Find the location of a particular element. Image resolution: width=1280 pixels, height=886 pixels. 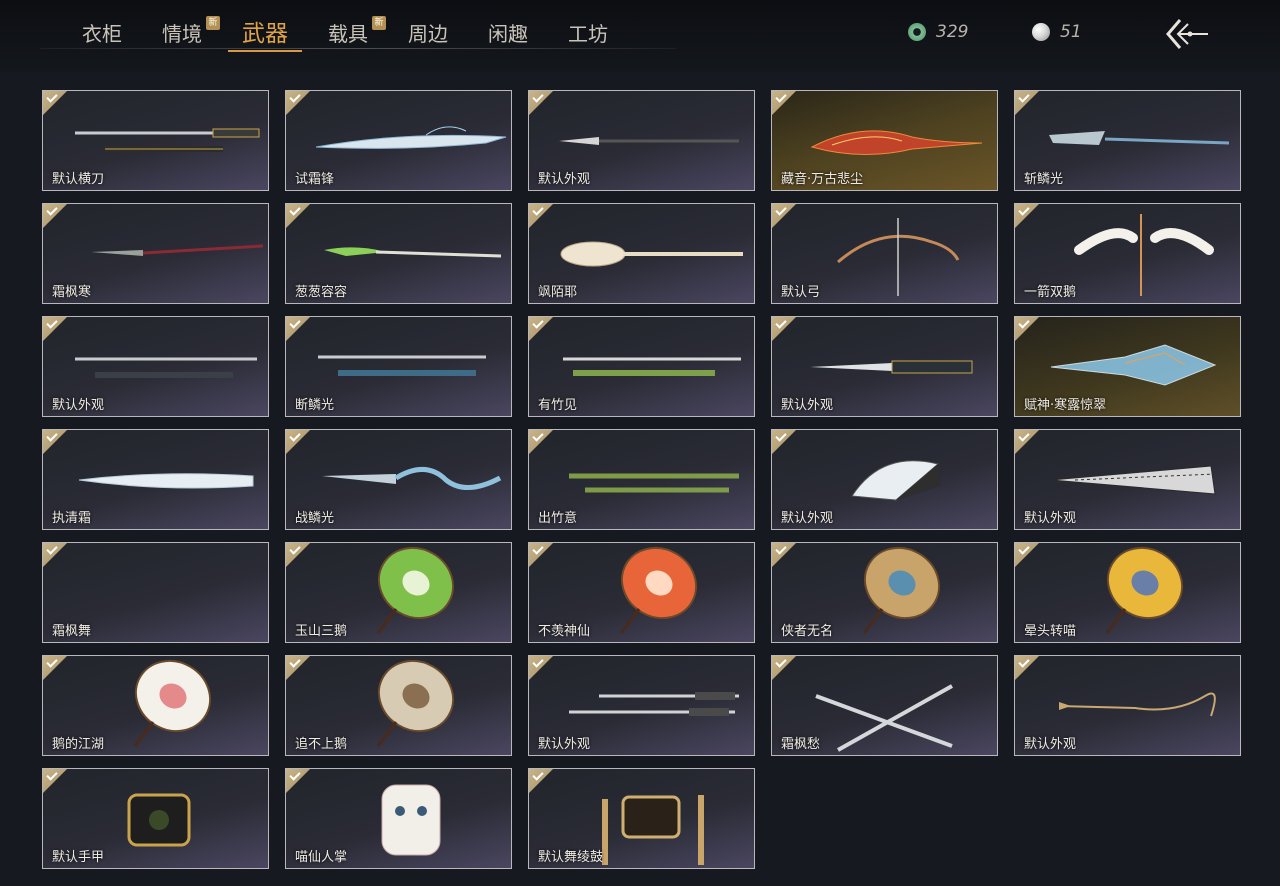

weapon-card-label: 晕头转喵 is located at coordinates (1050, 631).